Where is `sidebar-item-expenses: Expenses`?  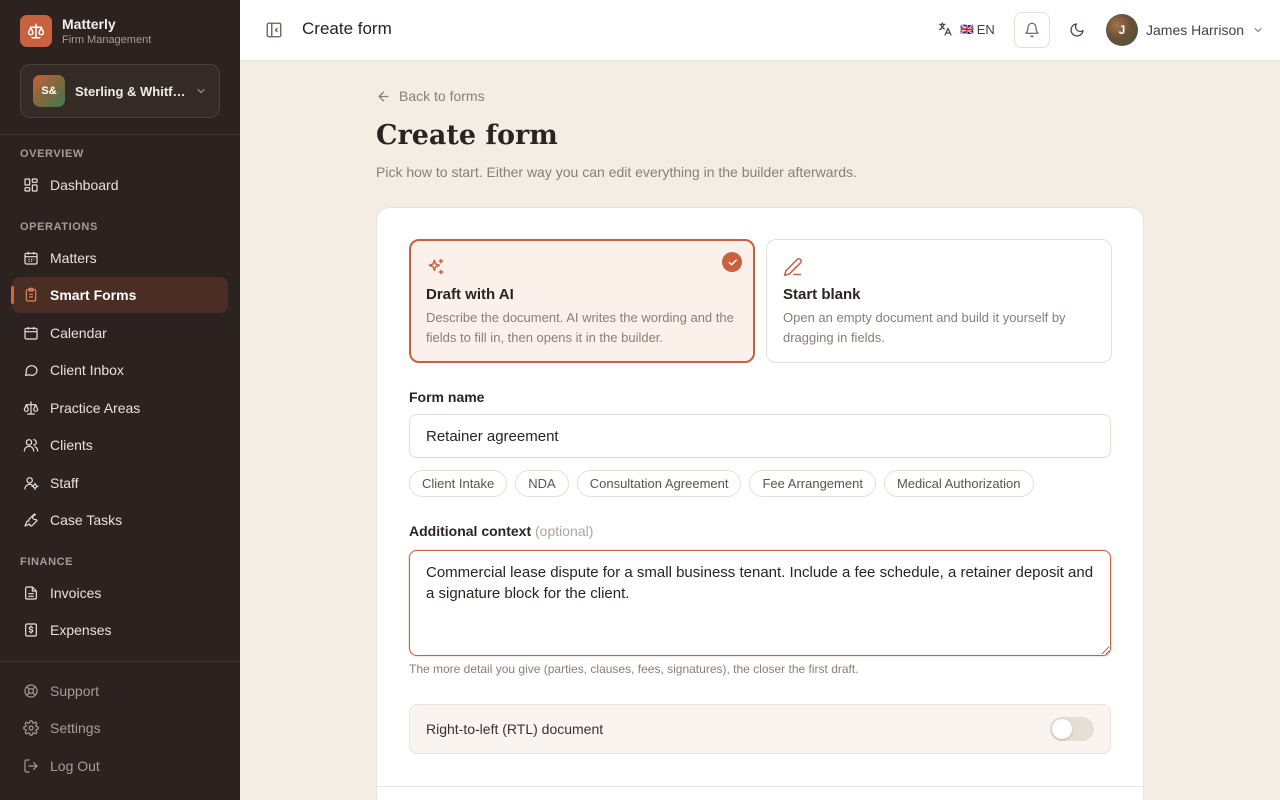 sidebar-item-expenses: Expenses is located at coordinates (120, 630).